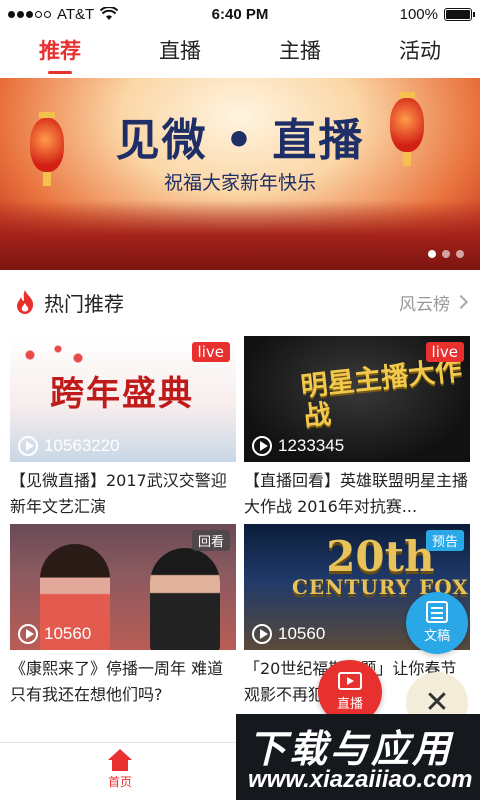 Image resolution: width=480 pixels, height=800 pixels. I want to click on live-fab-label: 直播, so click(349, 704).